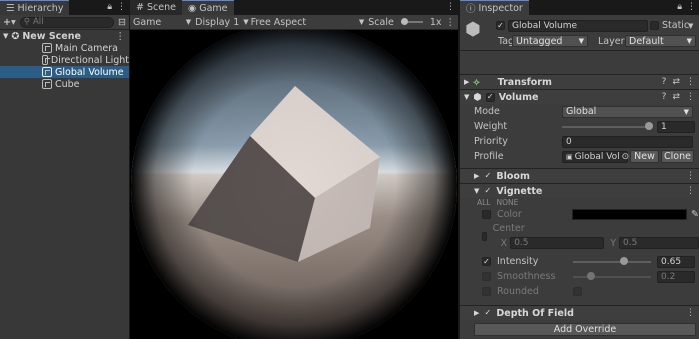 The width and height of the screenshot is (699, 339). Describe the element at coordinates (404, 21) in the screenshot. I see `scale-slider-knob` at that location.